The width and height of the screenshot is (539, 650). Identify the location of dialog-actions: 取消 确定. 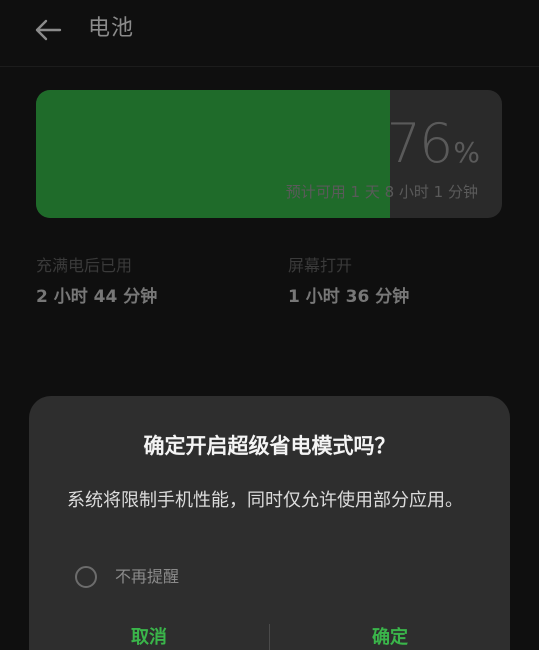
(269, 634).